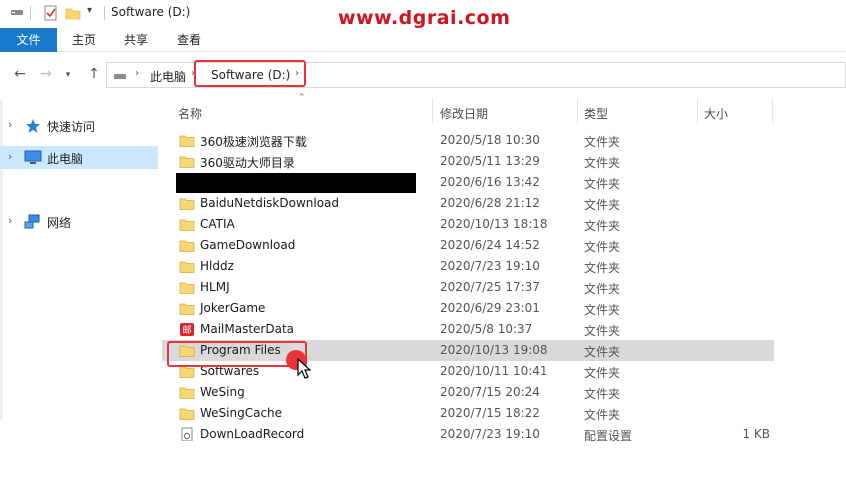  What do you see at coordinates (608, 436) in the screenshot?
I see `file-type: 配置设置` at bounding box center [608, 436].